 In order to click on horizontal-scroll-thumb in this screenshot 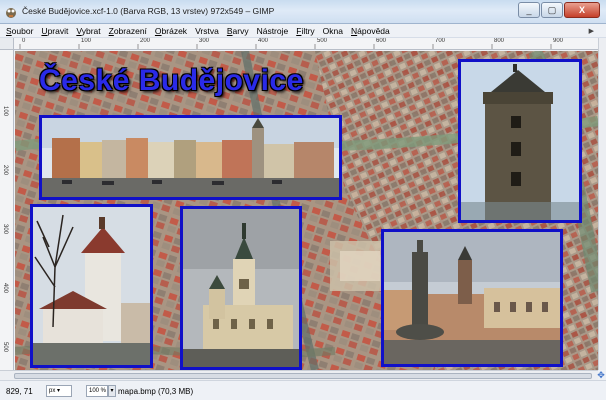, I will do `click(303, 376)`.